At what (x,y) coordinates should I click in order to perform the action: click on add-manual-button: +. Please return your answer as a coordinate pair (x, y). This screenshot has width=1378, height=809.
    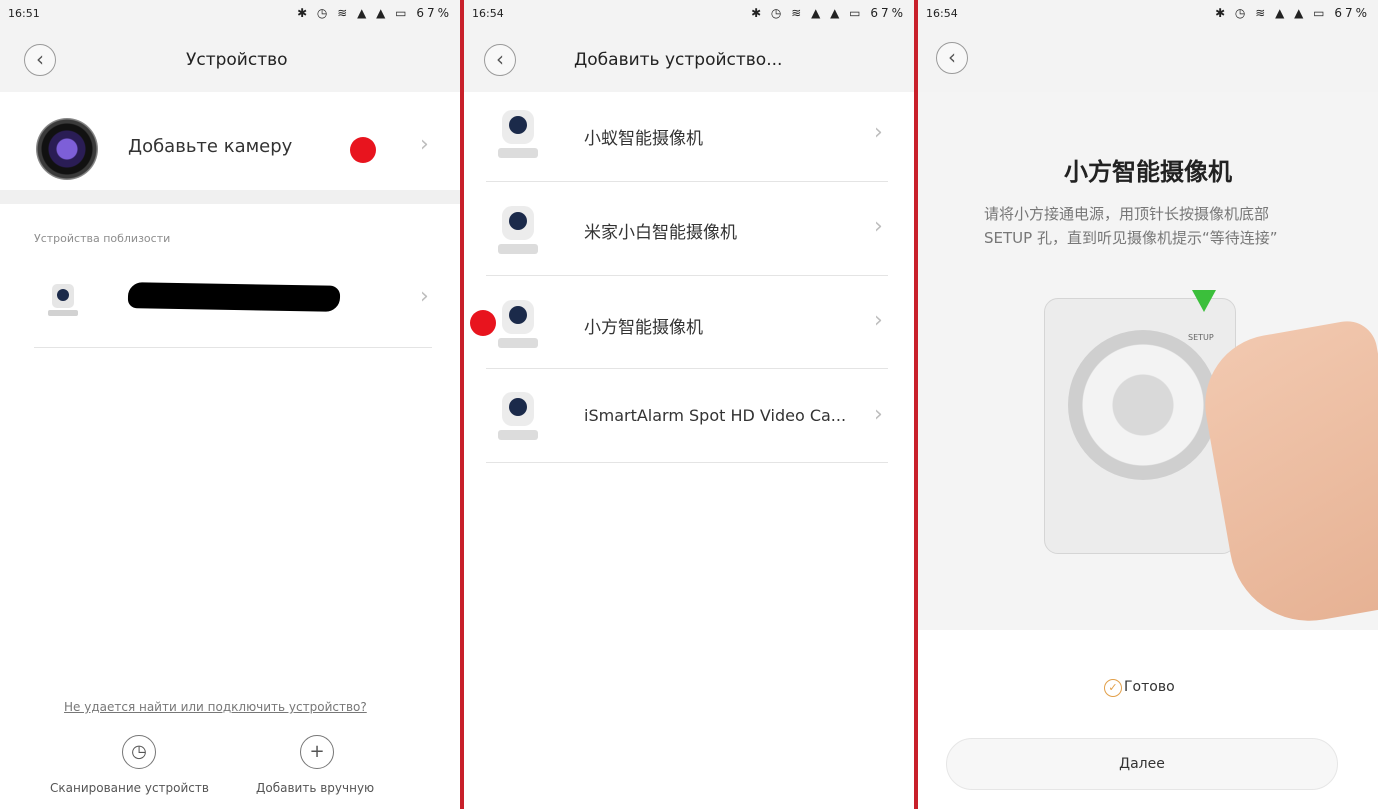
    Looking at the image, I should click on (317, 752).